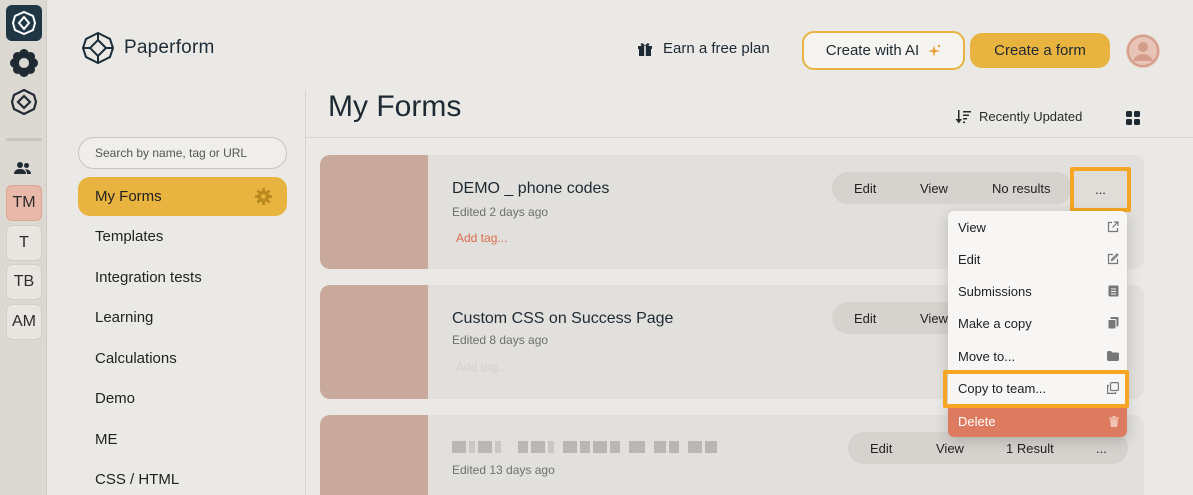 The height and width of the screenshot is (495, 1193). What do you see at coordinates (24, 322) in the screenshot?
I see `team-am: AM` at bounding box center [24, 322].